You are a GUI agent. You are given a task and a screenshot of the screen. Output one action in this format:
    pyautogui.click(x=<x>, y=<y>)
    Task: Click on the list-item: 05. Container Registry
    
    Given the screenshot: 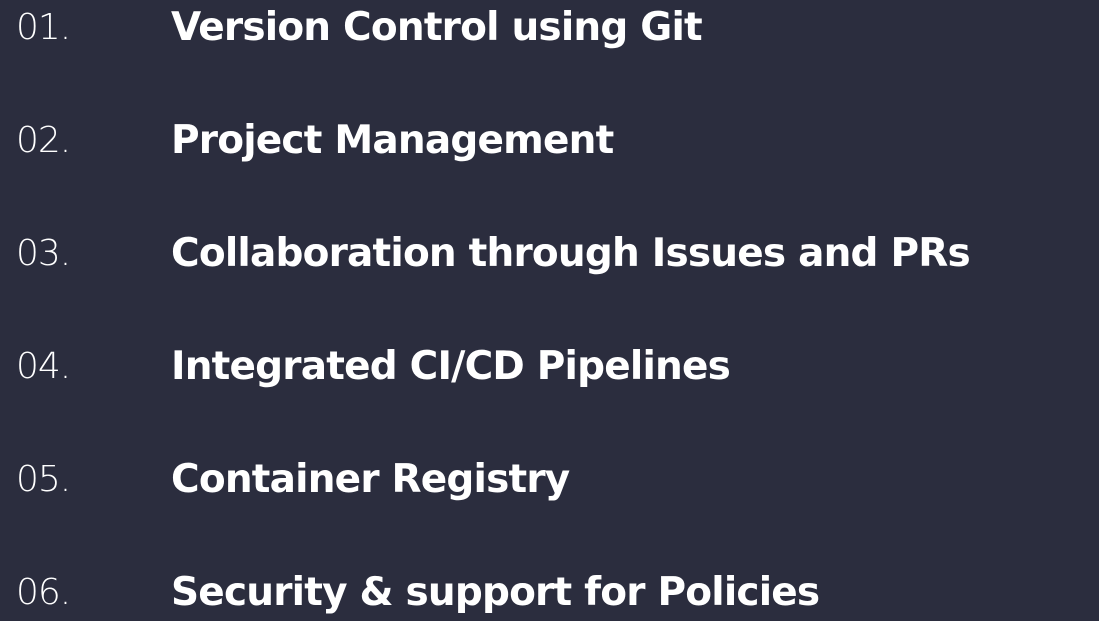 What is the action you would take?
    pyautogui.click(x=549, y=480)
    